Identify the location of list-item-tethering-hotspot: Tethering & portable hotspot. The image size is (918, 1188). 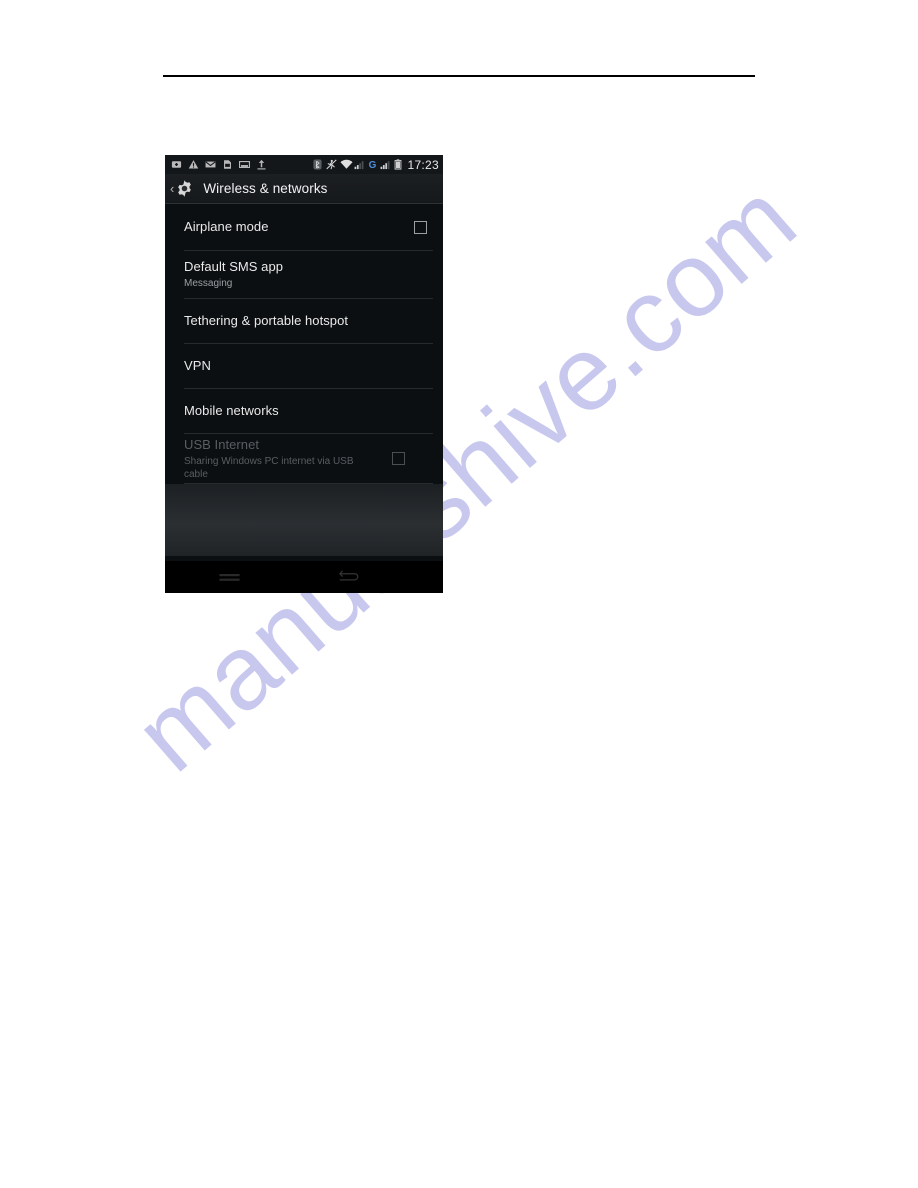
(304, 321).